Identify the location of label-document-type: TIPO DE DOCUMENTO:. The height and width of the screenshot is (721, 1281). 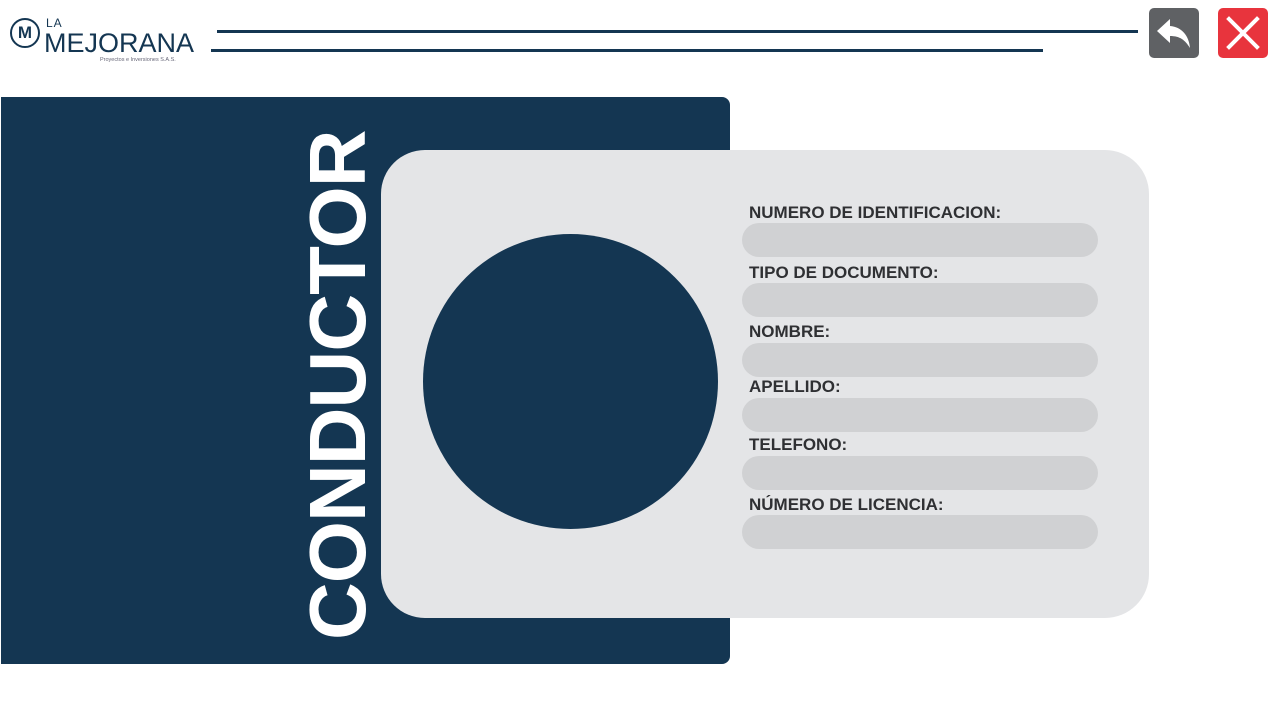
(844, 272).